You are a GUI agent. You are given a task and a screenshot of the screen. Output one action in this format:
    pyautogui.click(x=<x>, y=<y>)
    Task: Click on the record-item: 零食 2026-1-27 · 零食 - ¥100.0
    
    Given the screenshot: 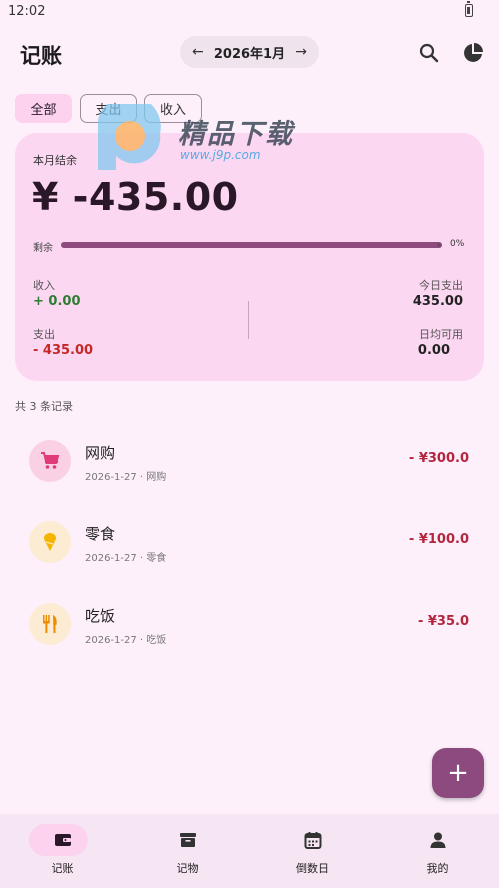 What is the action you would take?
    pyautogui.click(x=249, y=542)
    